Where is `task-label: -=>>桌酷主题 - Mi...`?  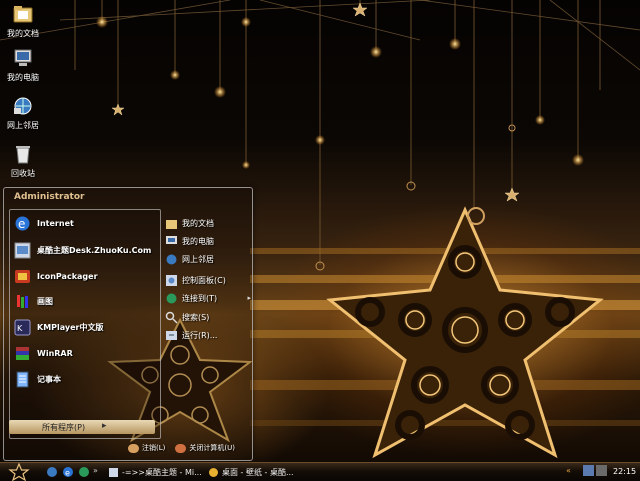
task-label: -=>>桌酷主题 - Mi... is located at coordinates (162, 472).